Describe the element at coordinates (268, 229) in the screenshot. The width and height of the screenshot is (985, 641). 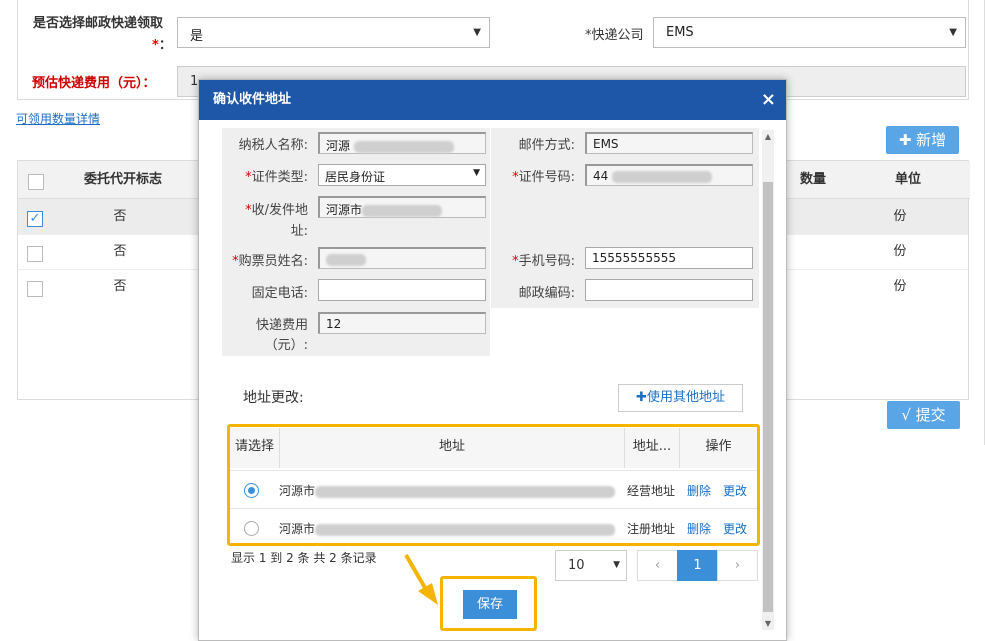
I see `address-label-2: 址:` at that location.